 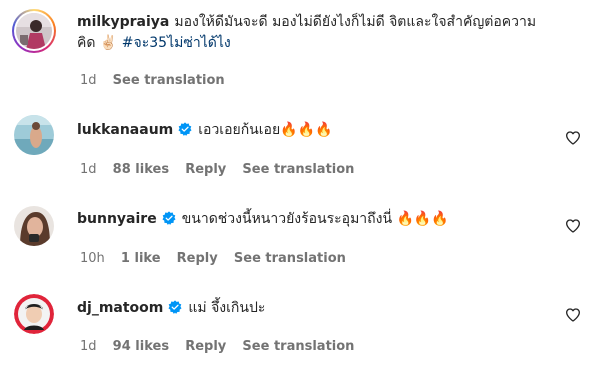 I want to click on post-meta: 1d See translation, so click(x=158, y=80).